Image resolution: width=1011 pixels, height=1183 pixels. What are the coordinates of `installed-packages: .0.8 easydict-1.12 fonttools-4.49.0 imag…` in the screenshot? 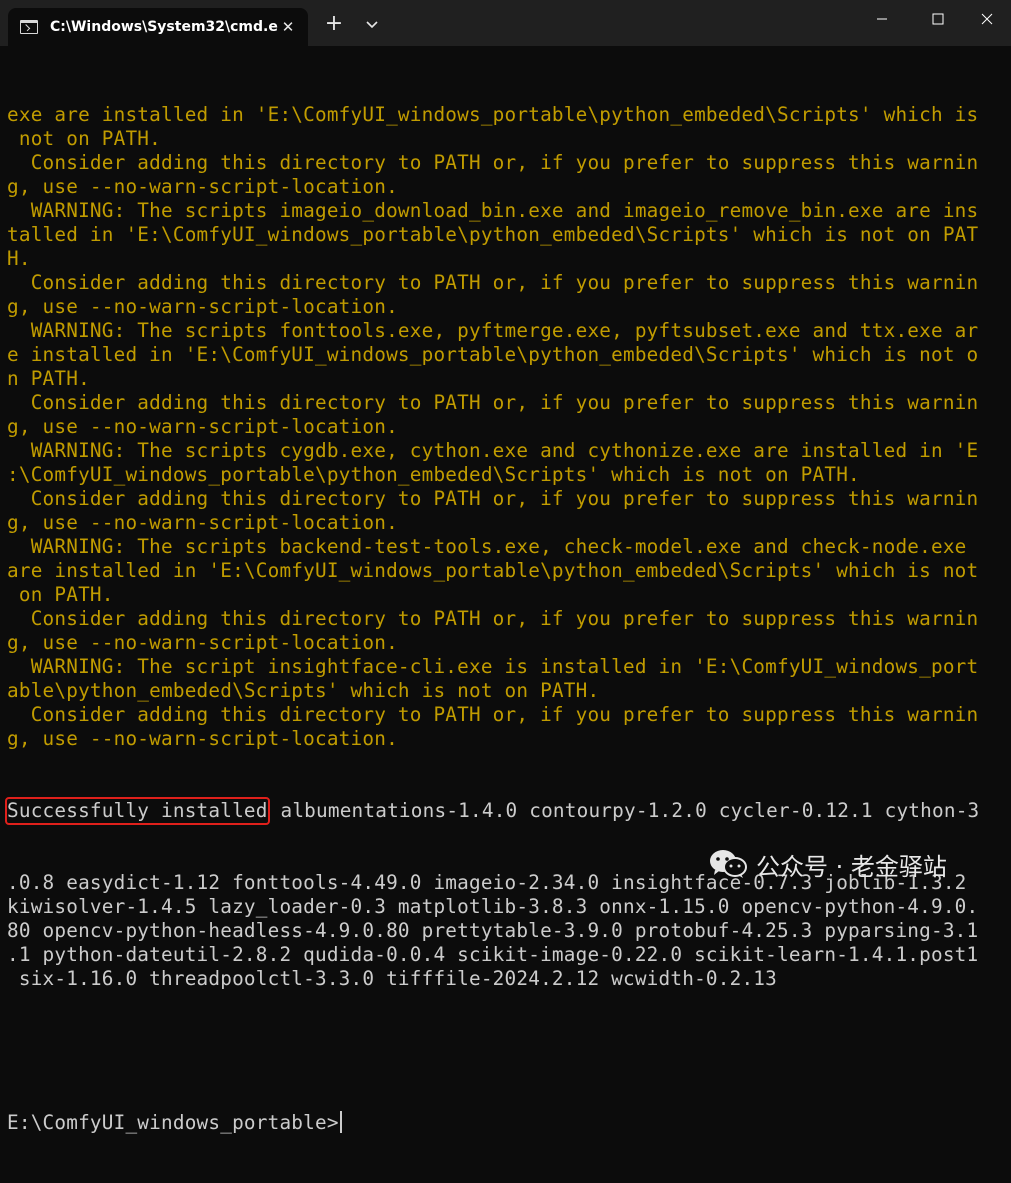 It's located at (507, 931).